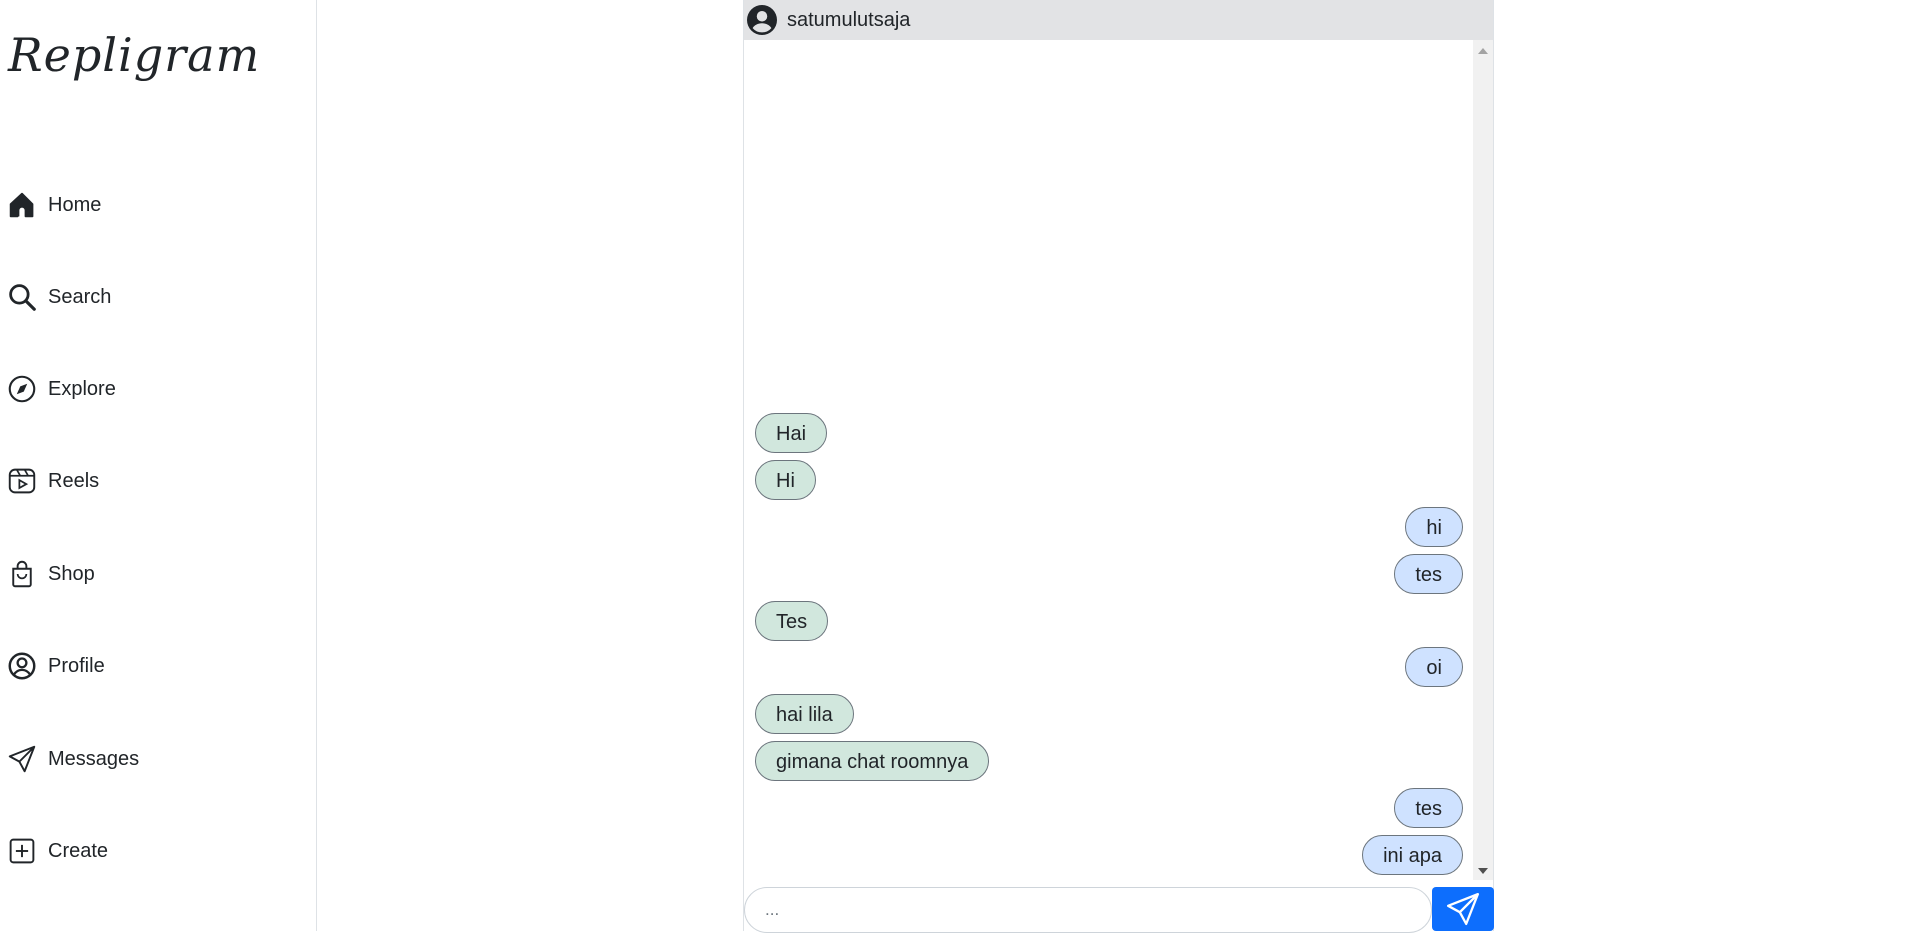  I want to click on message-bubble-outgoing: hi, so click(1434, 527).